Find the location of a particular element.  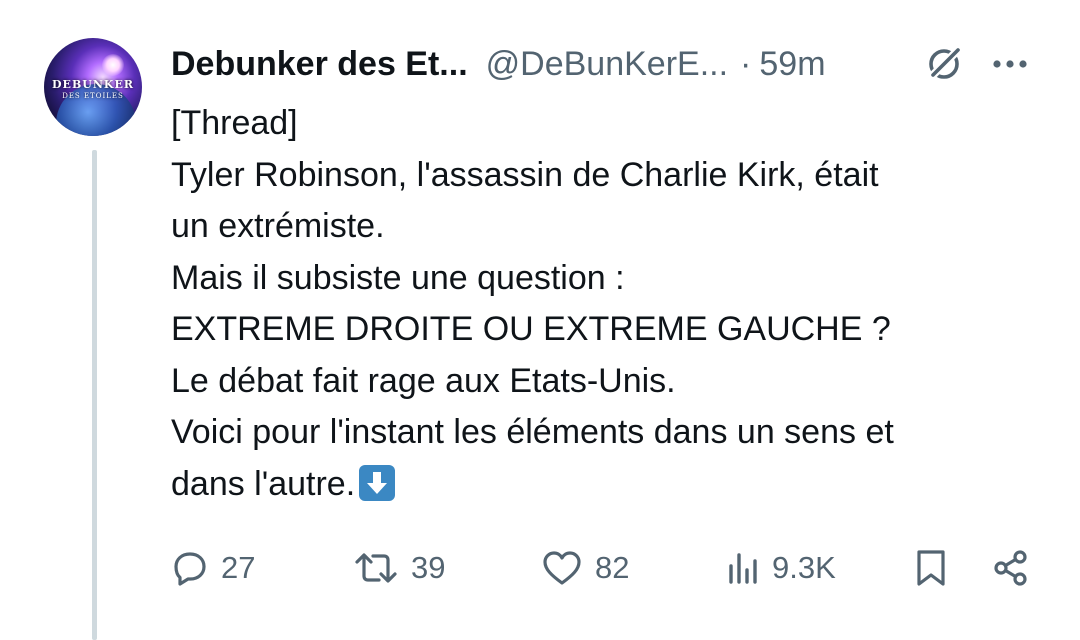

avatar-glow is located at coordinates (113, 65).